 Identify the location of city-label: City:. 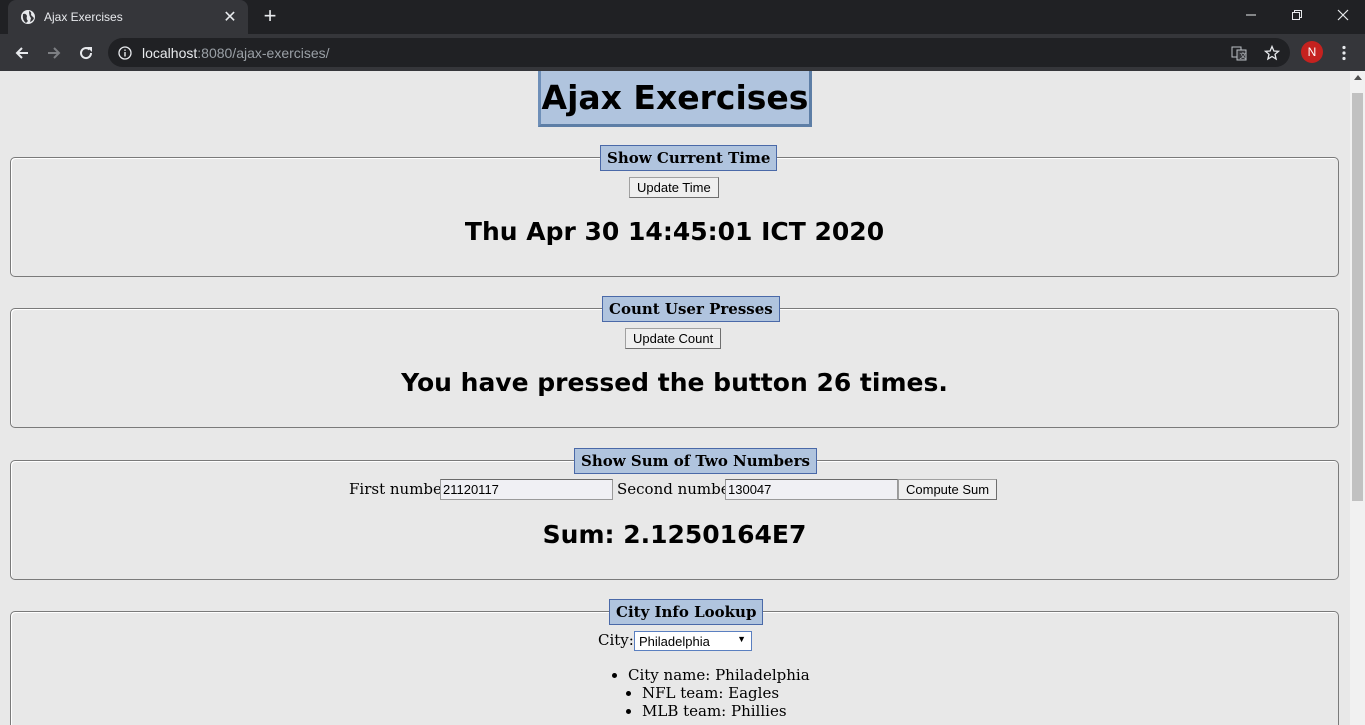
(616, 640).